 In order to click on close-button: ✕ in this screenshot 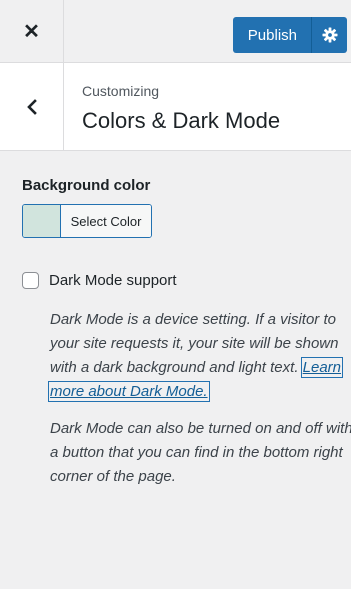, I will do `click(32, 31)`.